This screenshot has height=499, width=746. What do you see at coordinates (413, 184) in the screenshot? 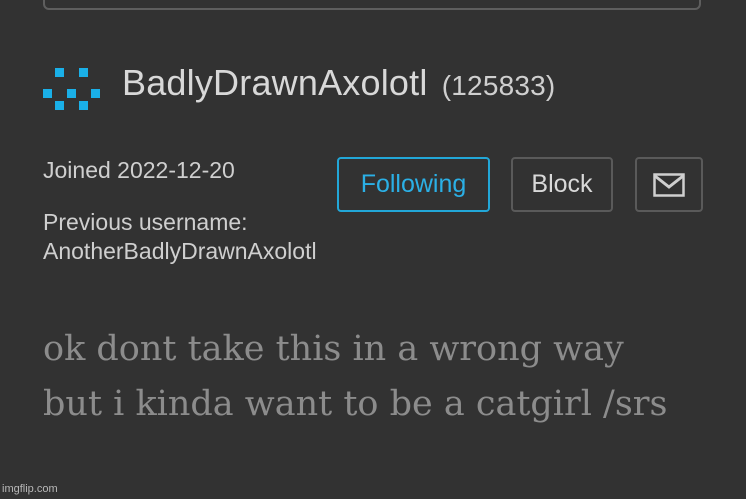
I see `following-button: Following` at bounding box center [413, 184].